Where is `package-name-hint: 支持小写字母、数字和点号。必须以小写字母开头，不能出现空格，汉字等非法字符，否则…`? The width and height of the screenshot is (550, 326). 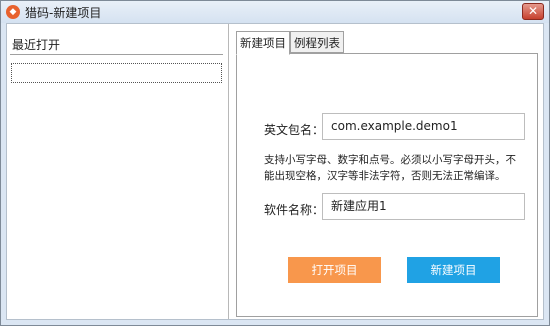 package-name-hint: 支持小写字母、数字和点号。必须以小写字母开头，不能出现空格，汉字等非法字符，否则… is located at coordinates (390, 168).